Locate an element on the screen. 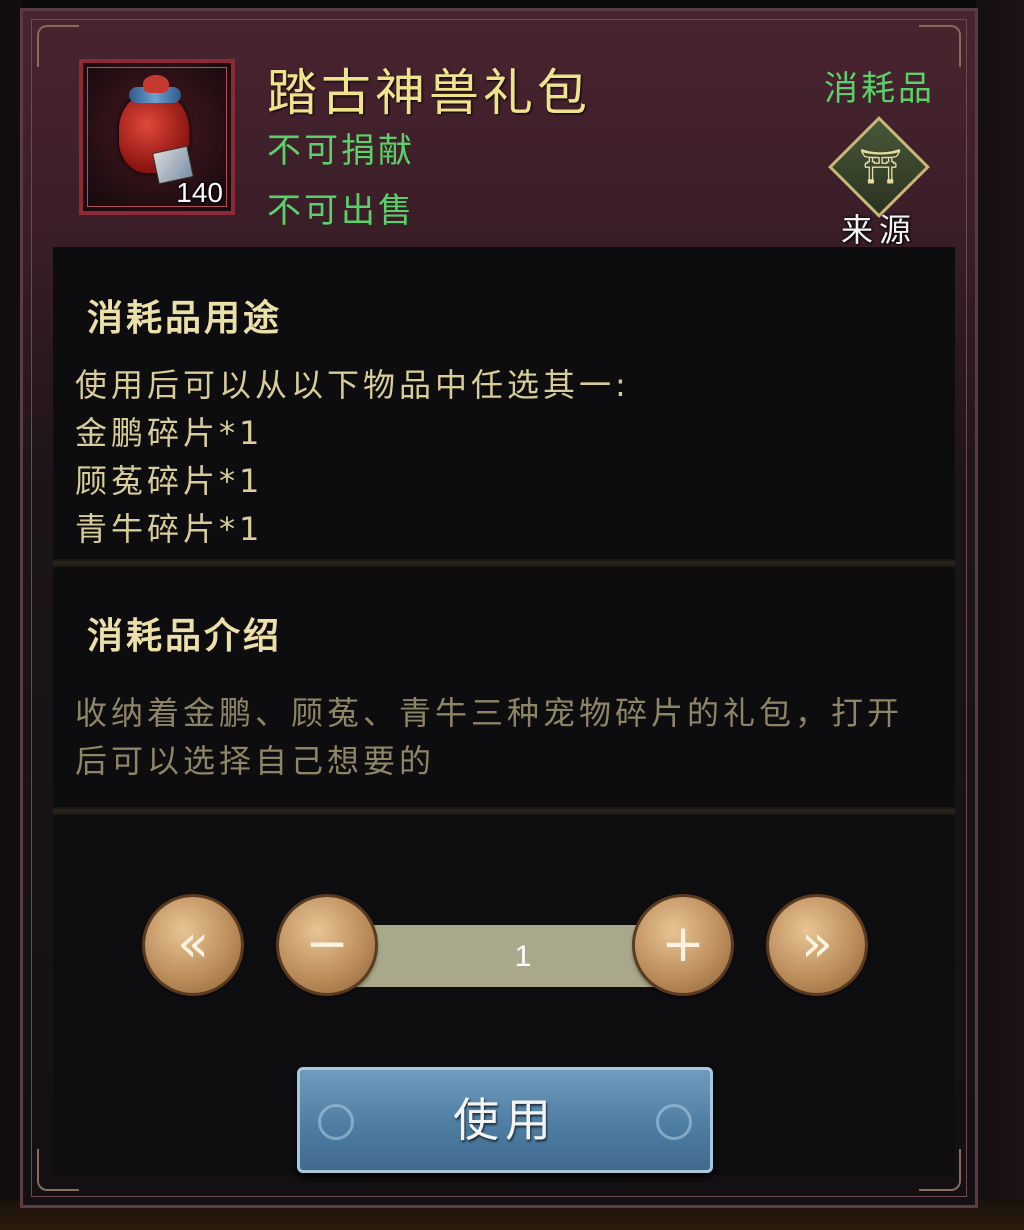 The height and width of the screenshot is (1230, 1024). source-label: 来源 is located at coordinates (878, 230).